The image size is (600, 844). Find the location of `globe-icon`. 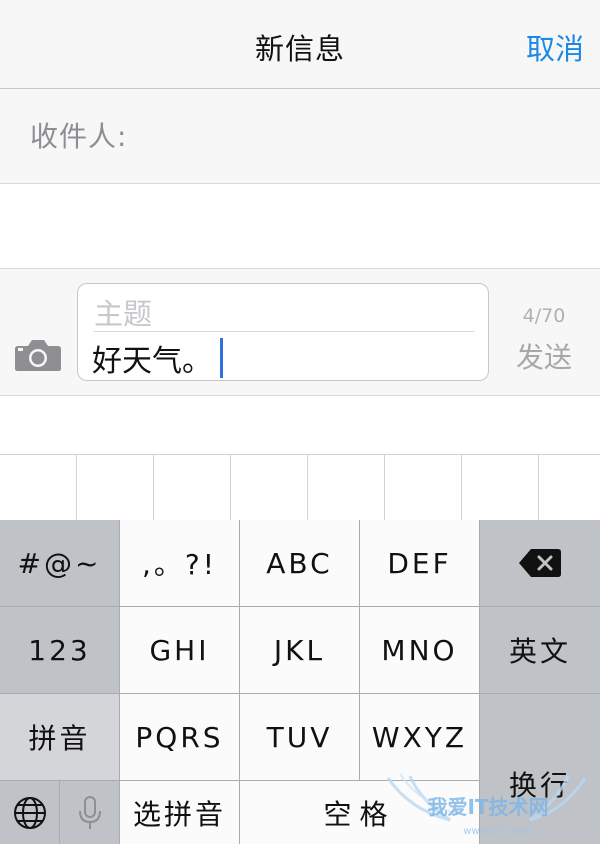

globe-icon is located at coordinates (29, 812).